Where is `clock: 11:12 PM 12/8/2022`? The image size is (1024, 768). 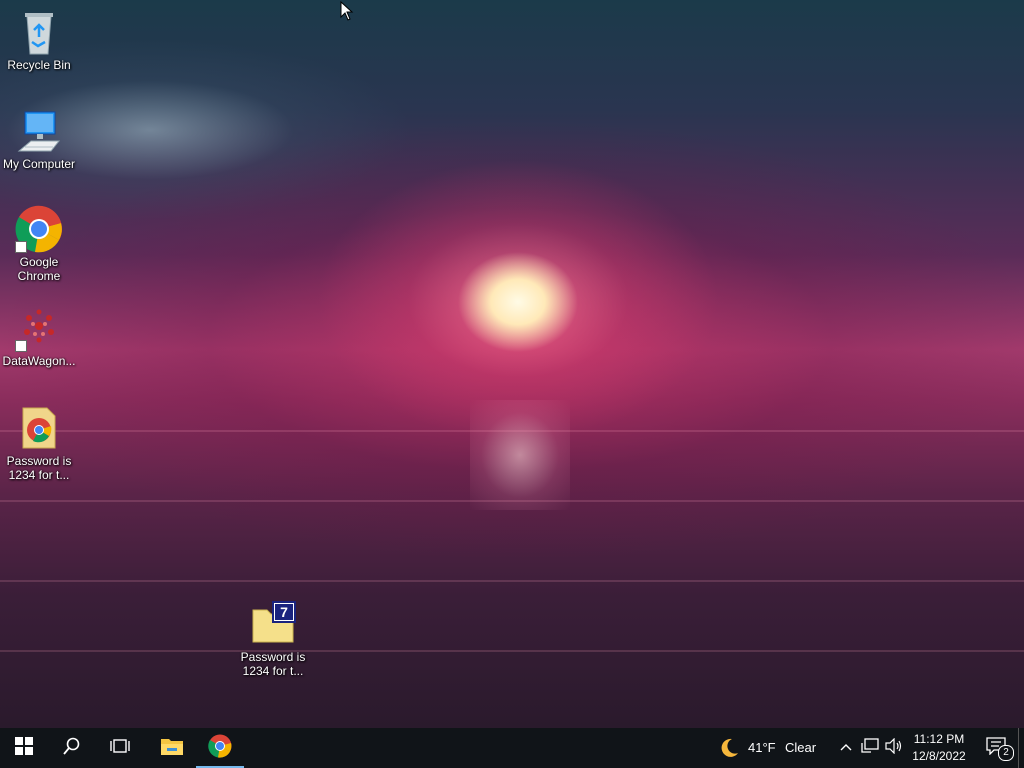
clock: 11:12 PM 12/8/2022 is located at coordinates (939, 748).